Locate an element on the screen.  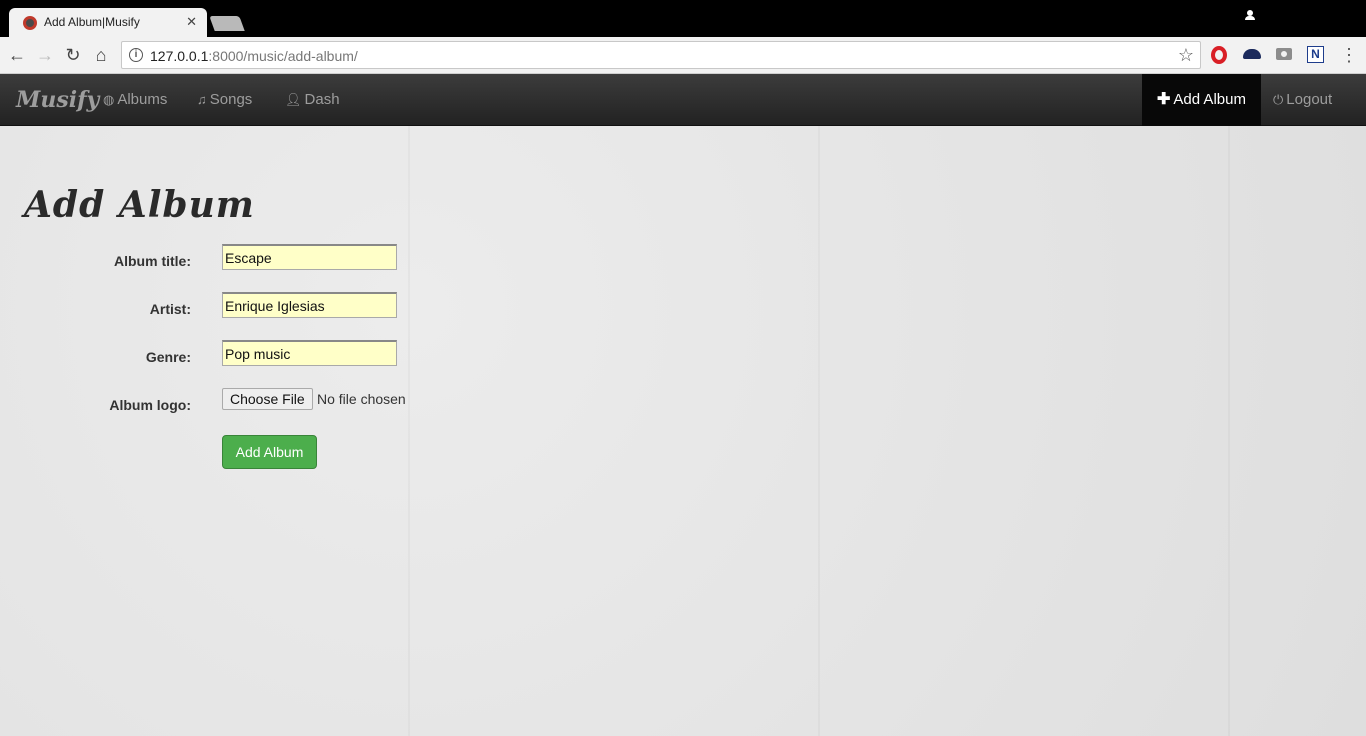
choose-file-button: Choose File is located at coordinates (267, 399).